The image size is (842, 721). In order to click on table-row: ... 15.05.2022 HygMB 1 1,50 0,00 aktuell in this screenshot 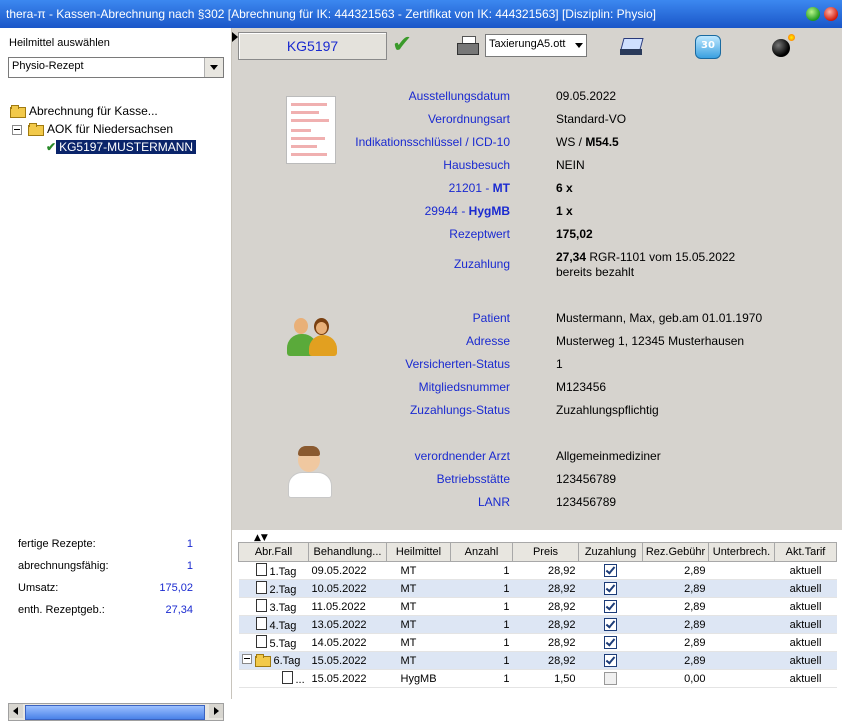, I will do `click(537, 678)`.